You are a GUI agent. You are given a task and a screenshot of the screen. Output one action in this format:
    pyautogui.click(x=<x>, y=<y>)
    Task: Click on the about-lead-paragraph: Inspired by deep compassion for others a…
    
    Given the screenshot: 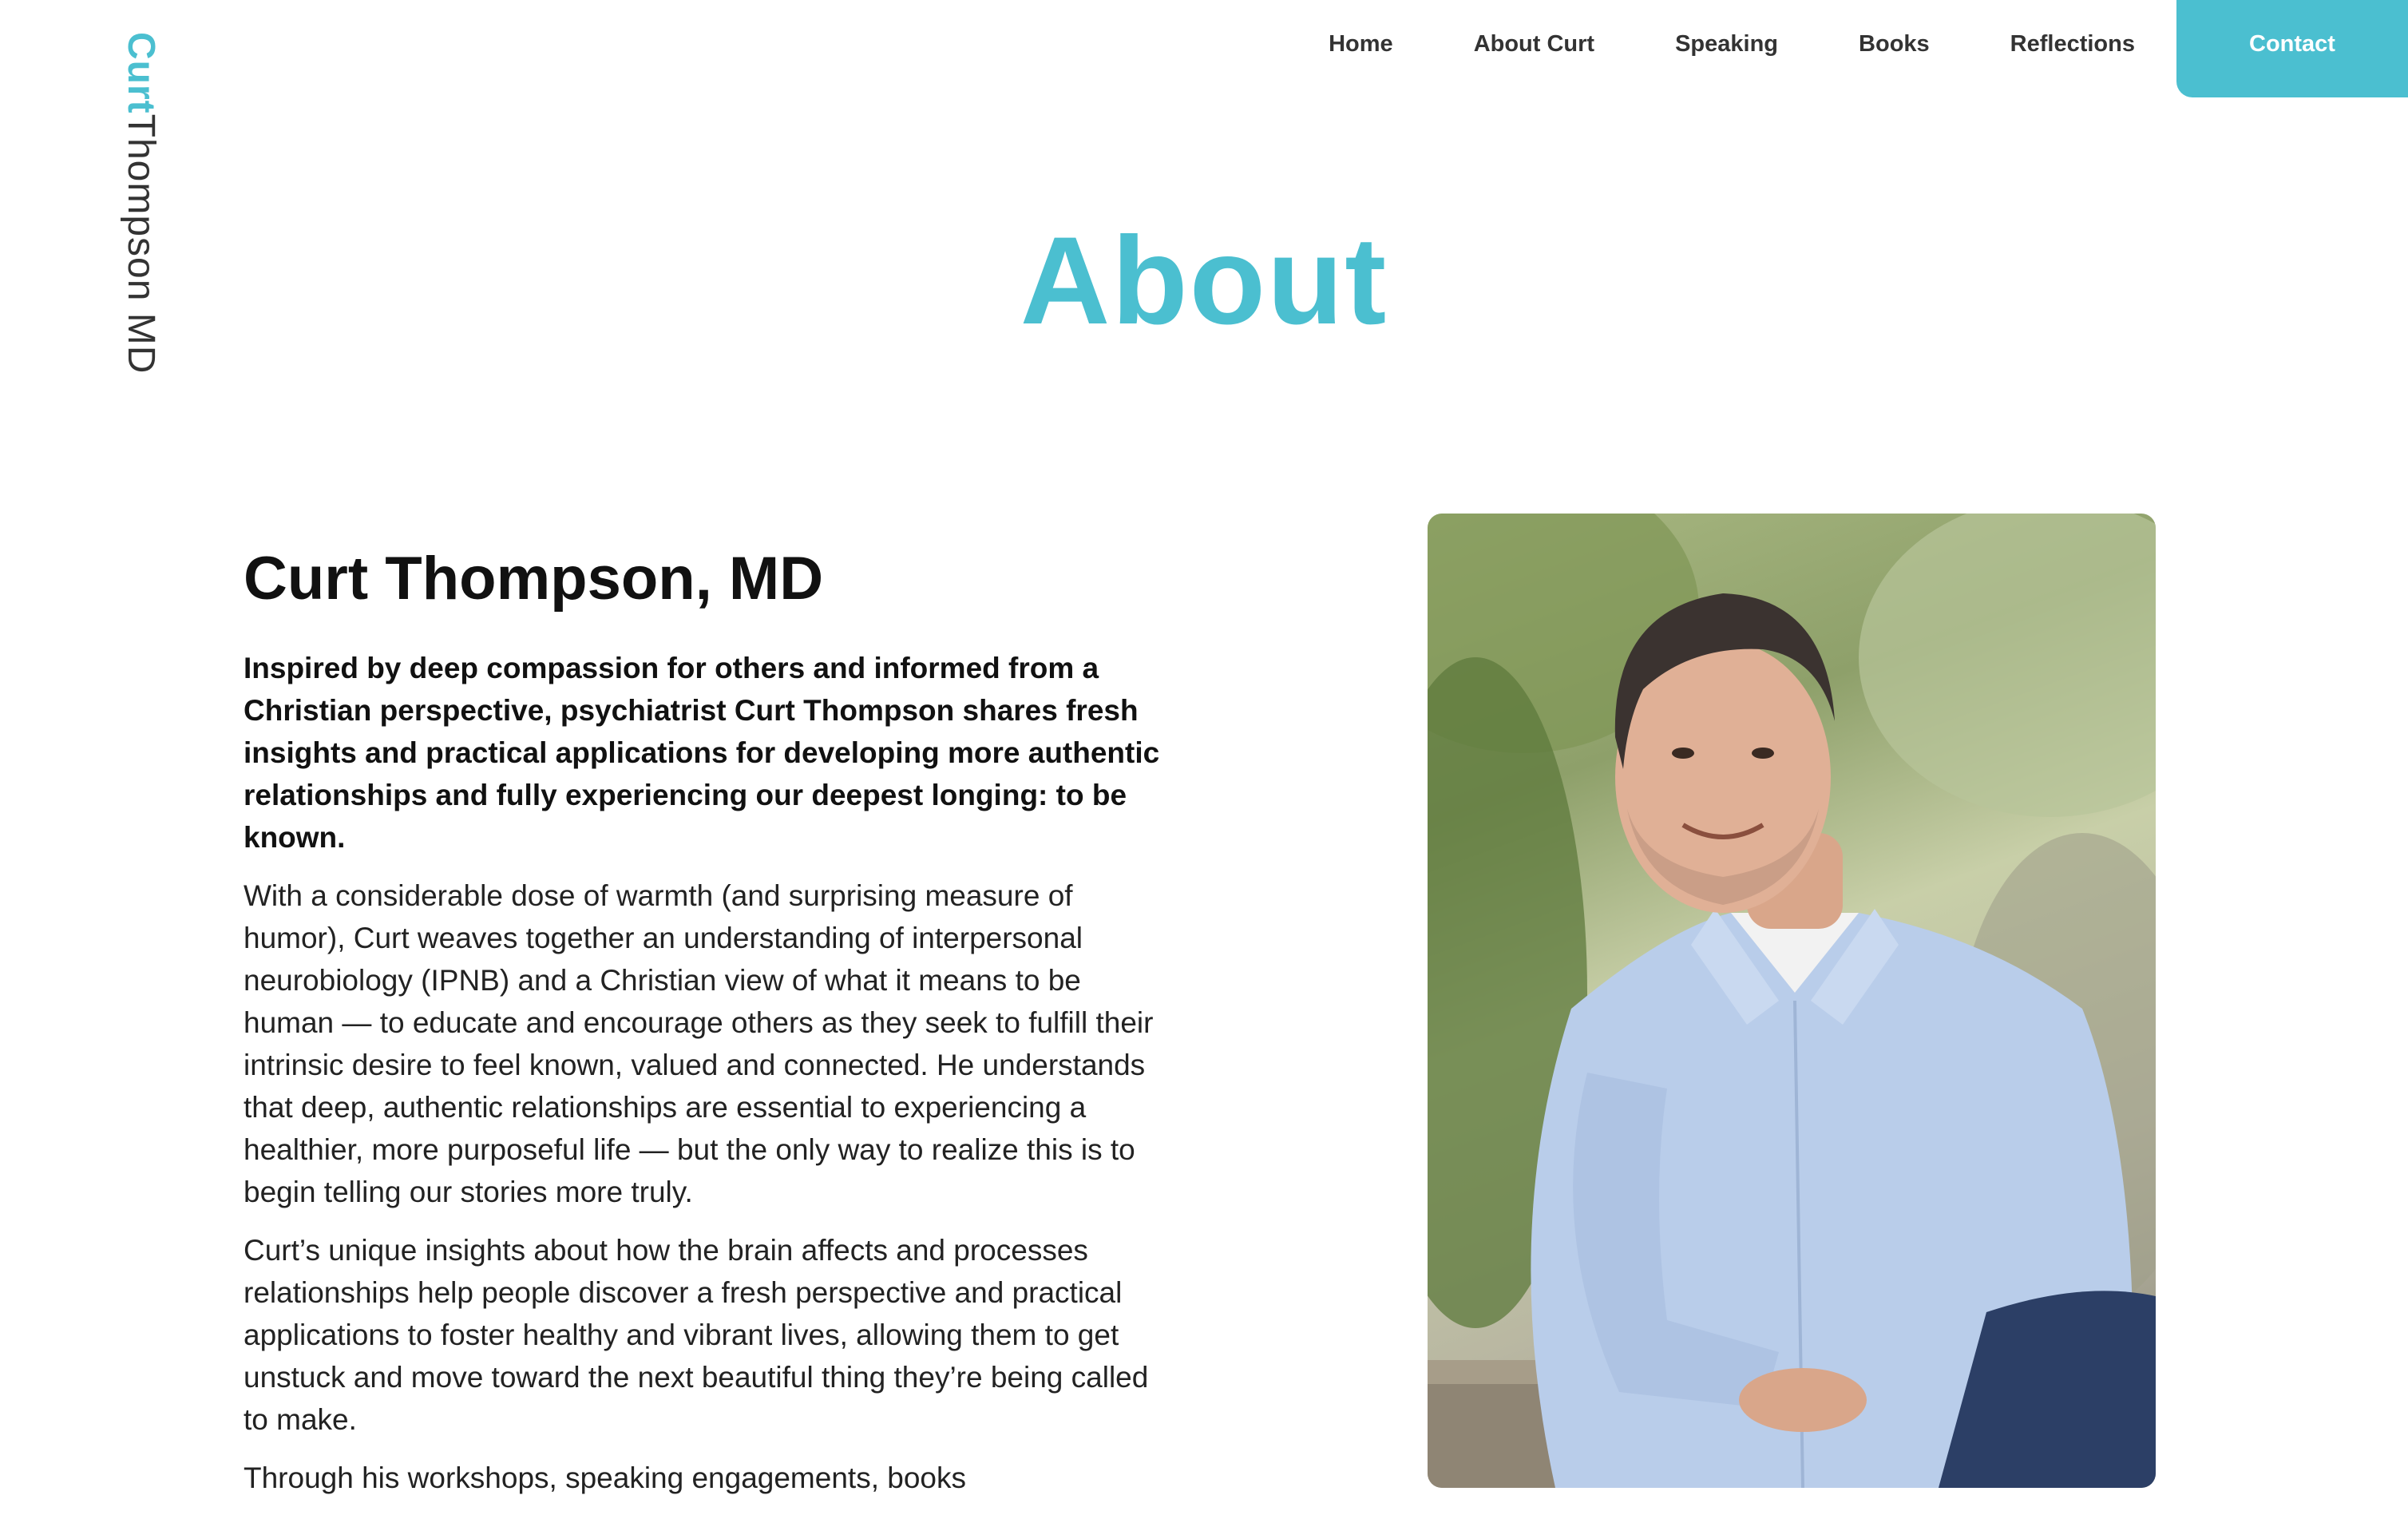 What is the action you would take?
    pyautogui.click(x=702, y=753)
    